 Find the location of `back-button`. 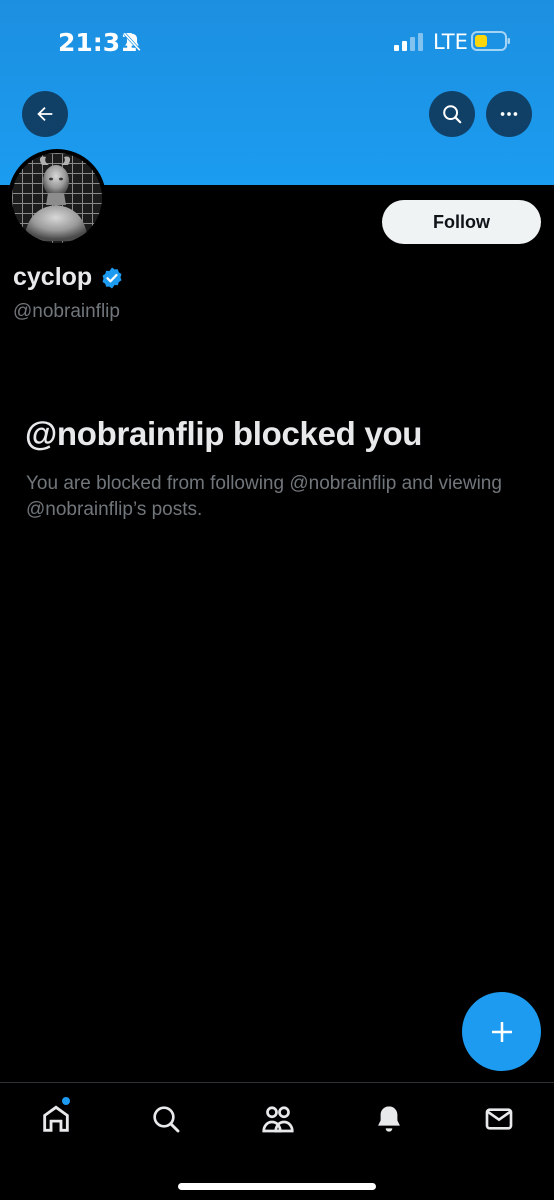

back-button is located at coordinates (45, 114).